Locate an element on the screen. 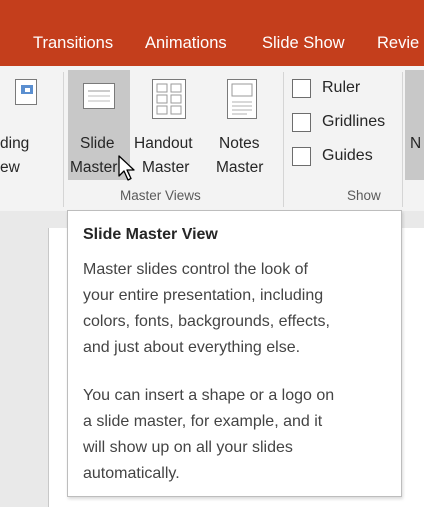  tab-animations: Animations is located at coordinates (186, 43).